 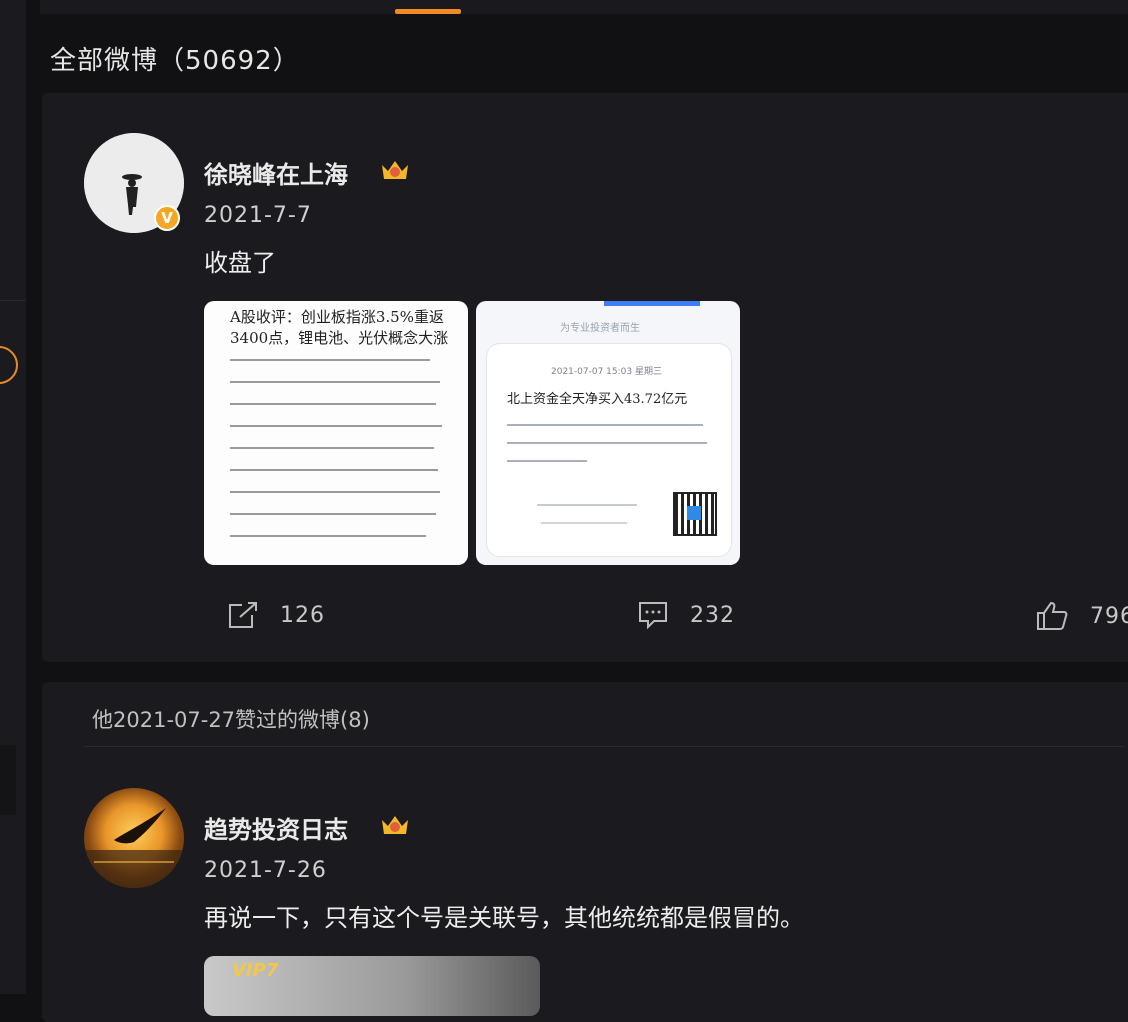 What do you see at coordinates (258, 215) in the screenshot?
I see `post-date: 2021-7-7` at bounding box center [258, 215].